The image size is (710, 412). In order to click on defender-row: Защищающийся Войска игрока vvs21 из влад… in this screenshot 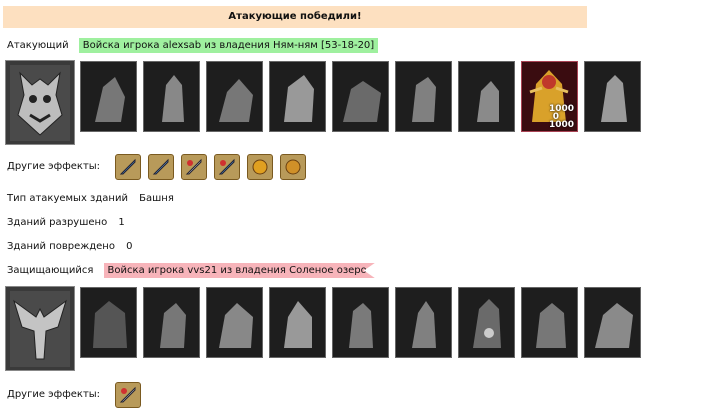, I will do `click(191, 270)`.